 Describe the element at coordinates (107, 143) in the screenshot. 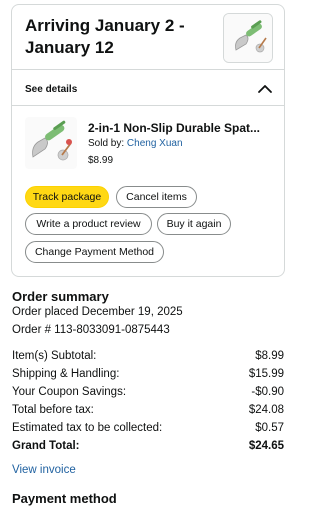

I see `sold-by-label: Sold by:` at that location.